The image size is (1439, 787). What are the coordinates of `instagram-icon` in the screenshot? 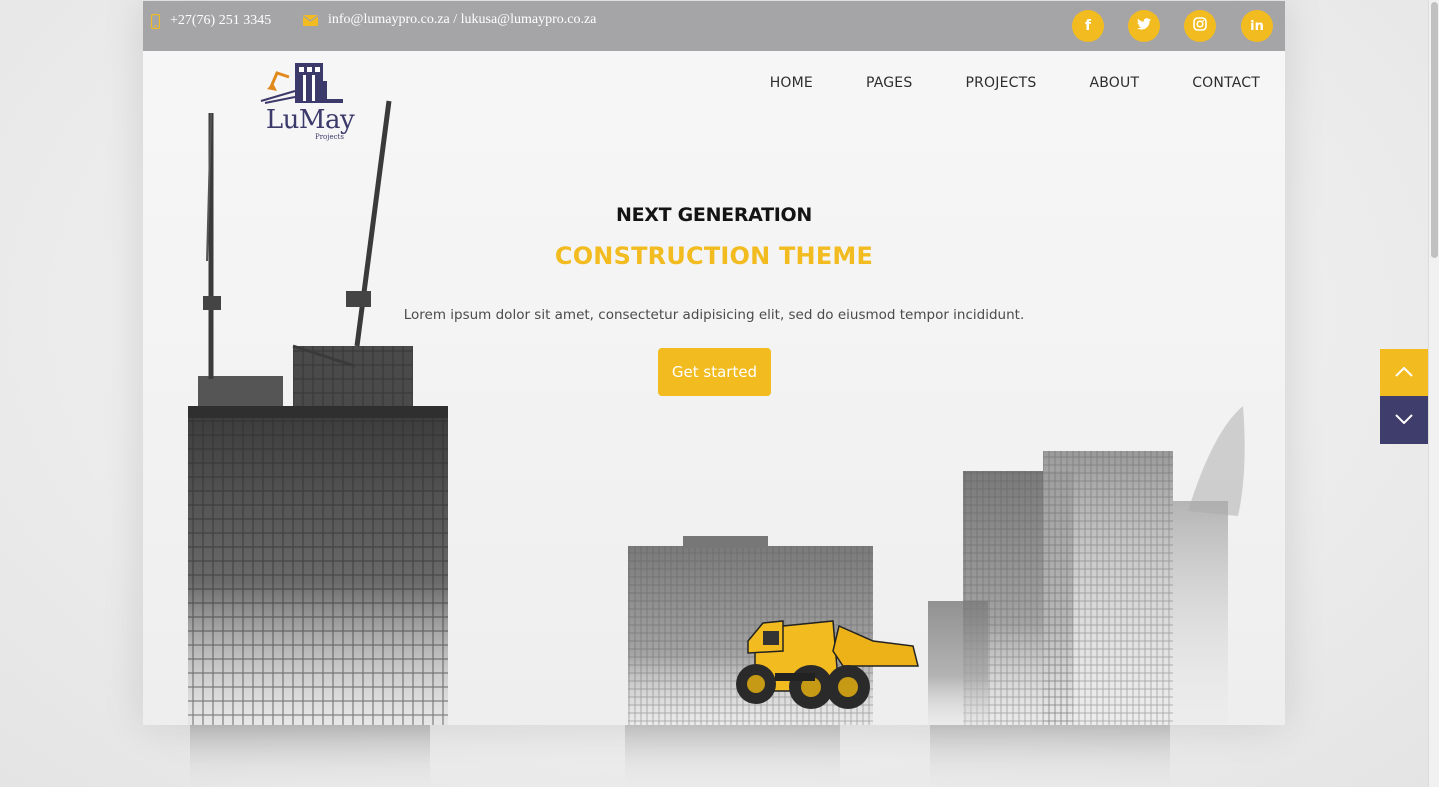 It's located at (1200, 26).